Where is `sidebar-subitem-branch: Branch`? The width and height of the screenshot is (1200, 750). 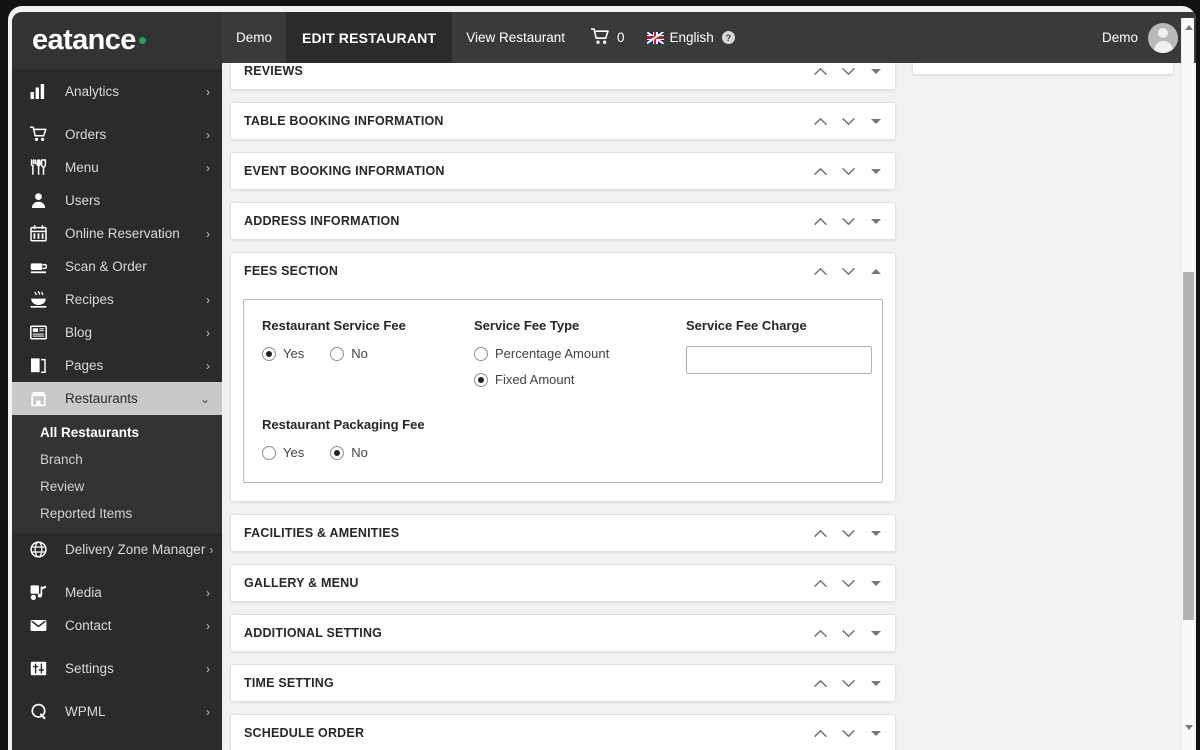
sidebar-subitem-branch: Branch is located at coordinates (117, 459).